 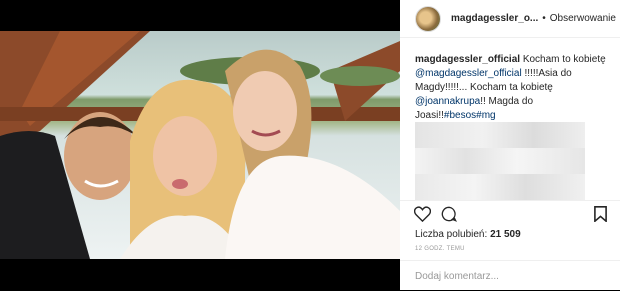 What do you see at coordinates (428, 18) in the screenshot?
I see `avatar` at bounding box center [428, 18].